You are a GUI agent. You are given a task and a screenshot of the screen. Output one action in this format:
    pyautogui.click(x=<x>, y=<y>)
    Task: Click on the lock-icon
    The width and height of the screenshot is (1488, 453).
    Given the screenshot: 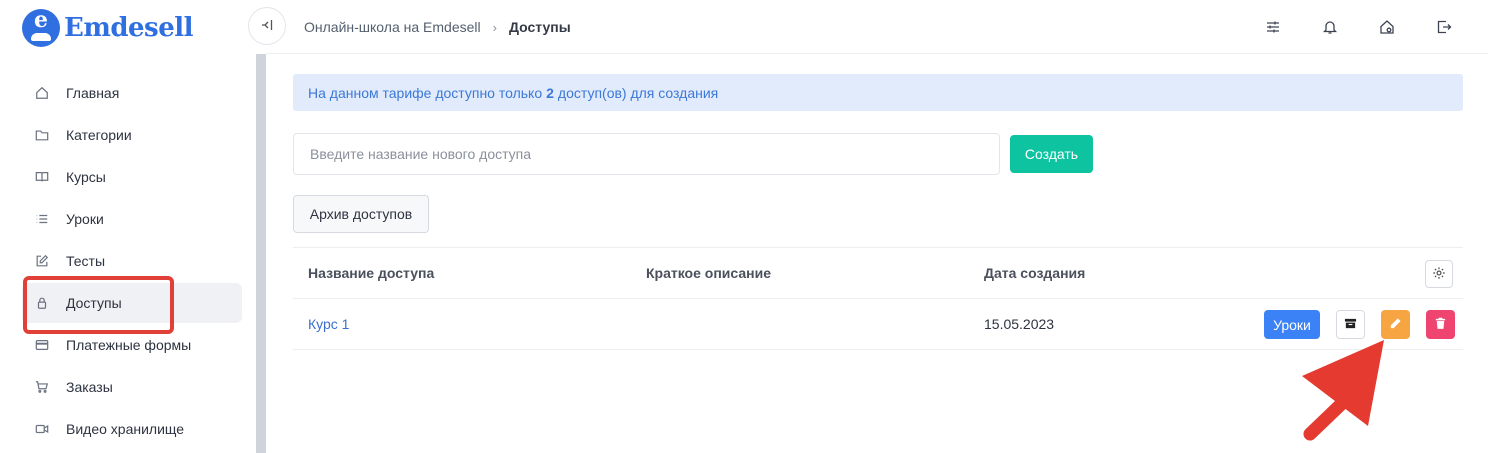 What is the action you would take?
    pyautogui.click(x=42, y=303)
    